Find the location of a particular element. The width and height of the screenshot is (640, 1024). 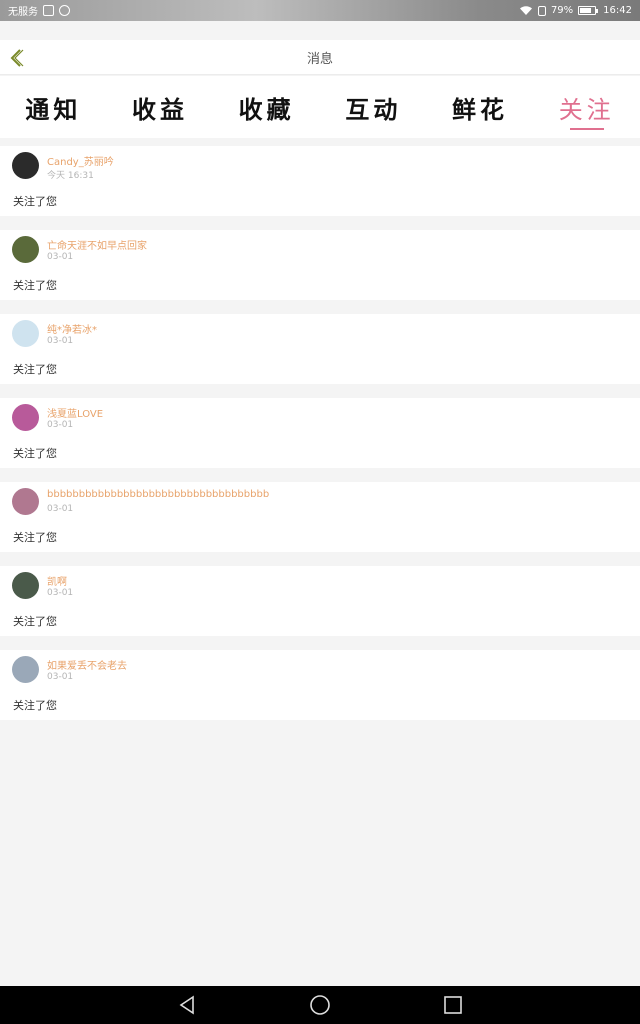

status-bar: 无服务 79% 16:42 is located at coordinates (320, 10).